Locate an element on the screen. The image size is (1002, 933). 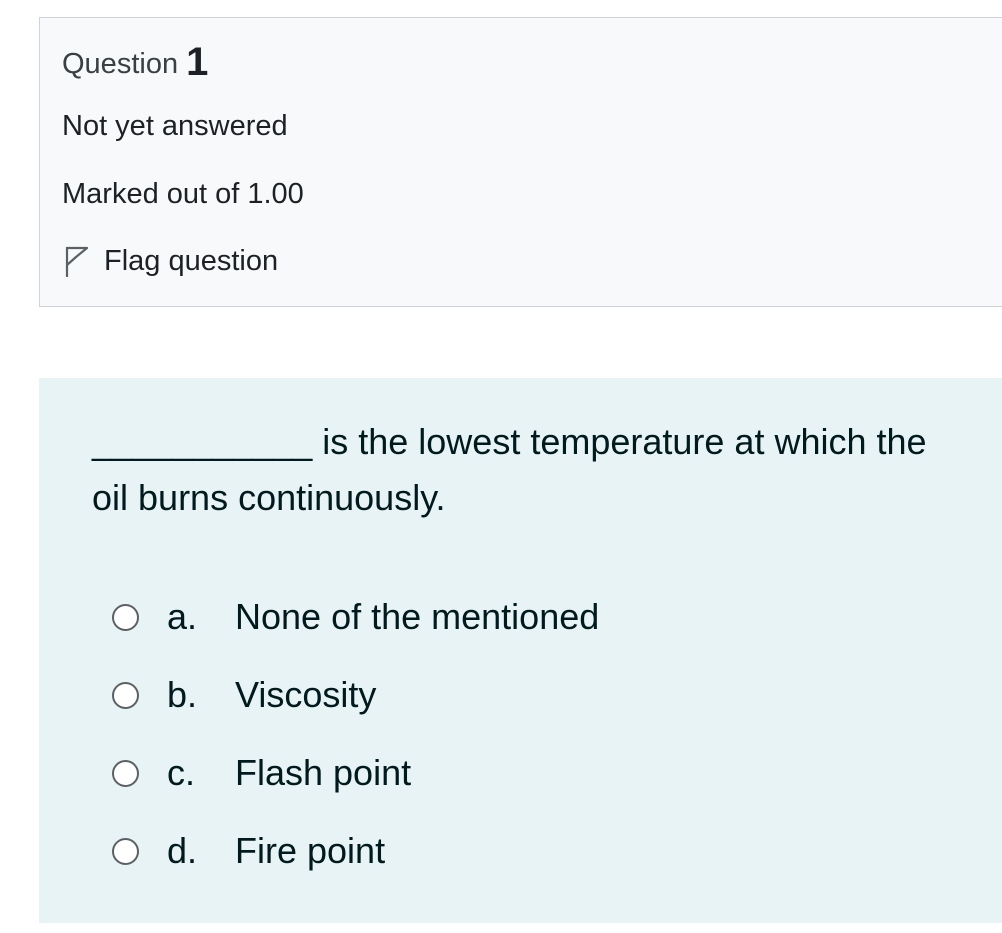
option-c: c. Flash point is located at coordinates (355, 773).